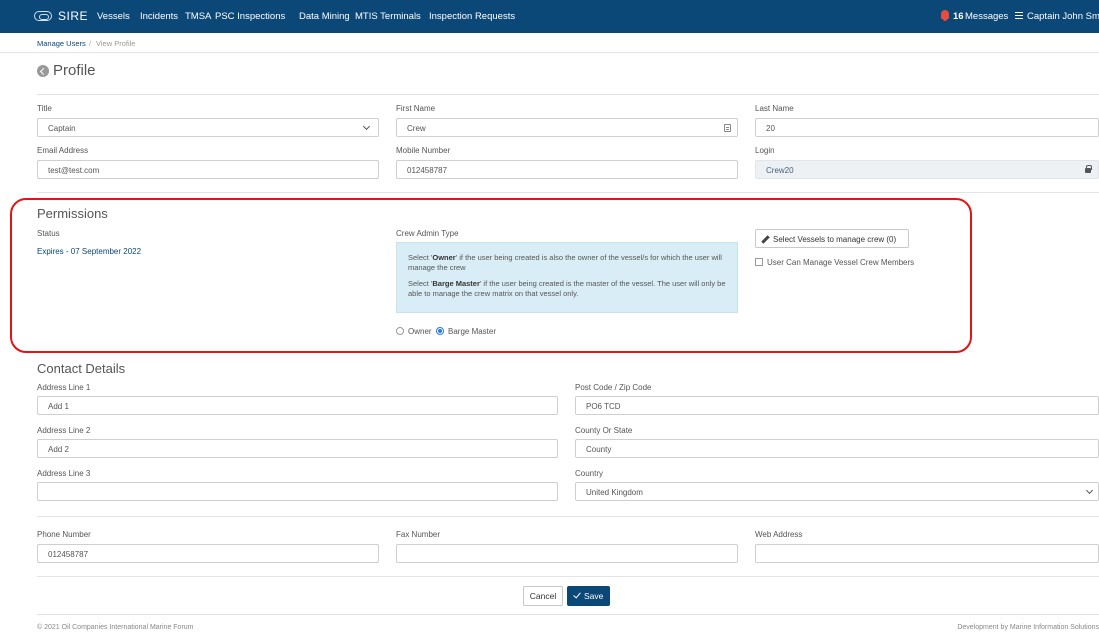 This screenshot has width=1099, height=632. What do you see at coordinates (472, 331) in the screenshot?
I see `barge-master-radio-label: Barge Master` at bounding box center [472, 331].